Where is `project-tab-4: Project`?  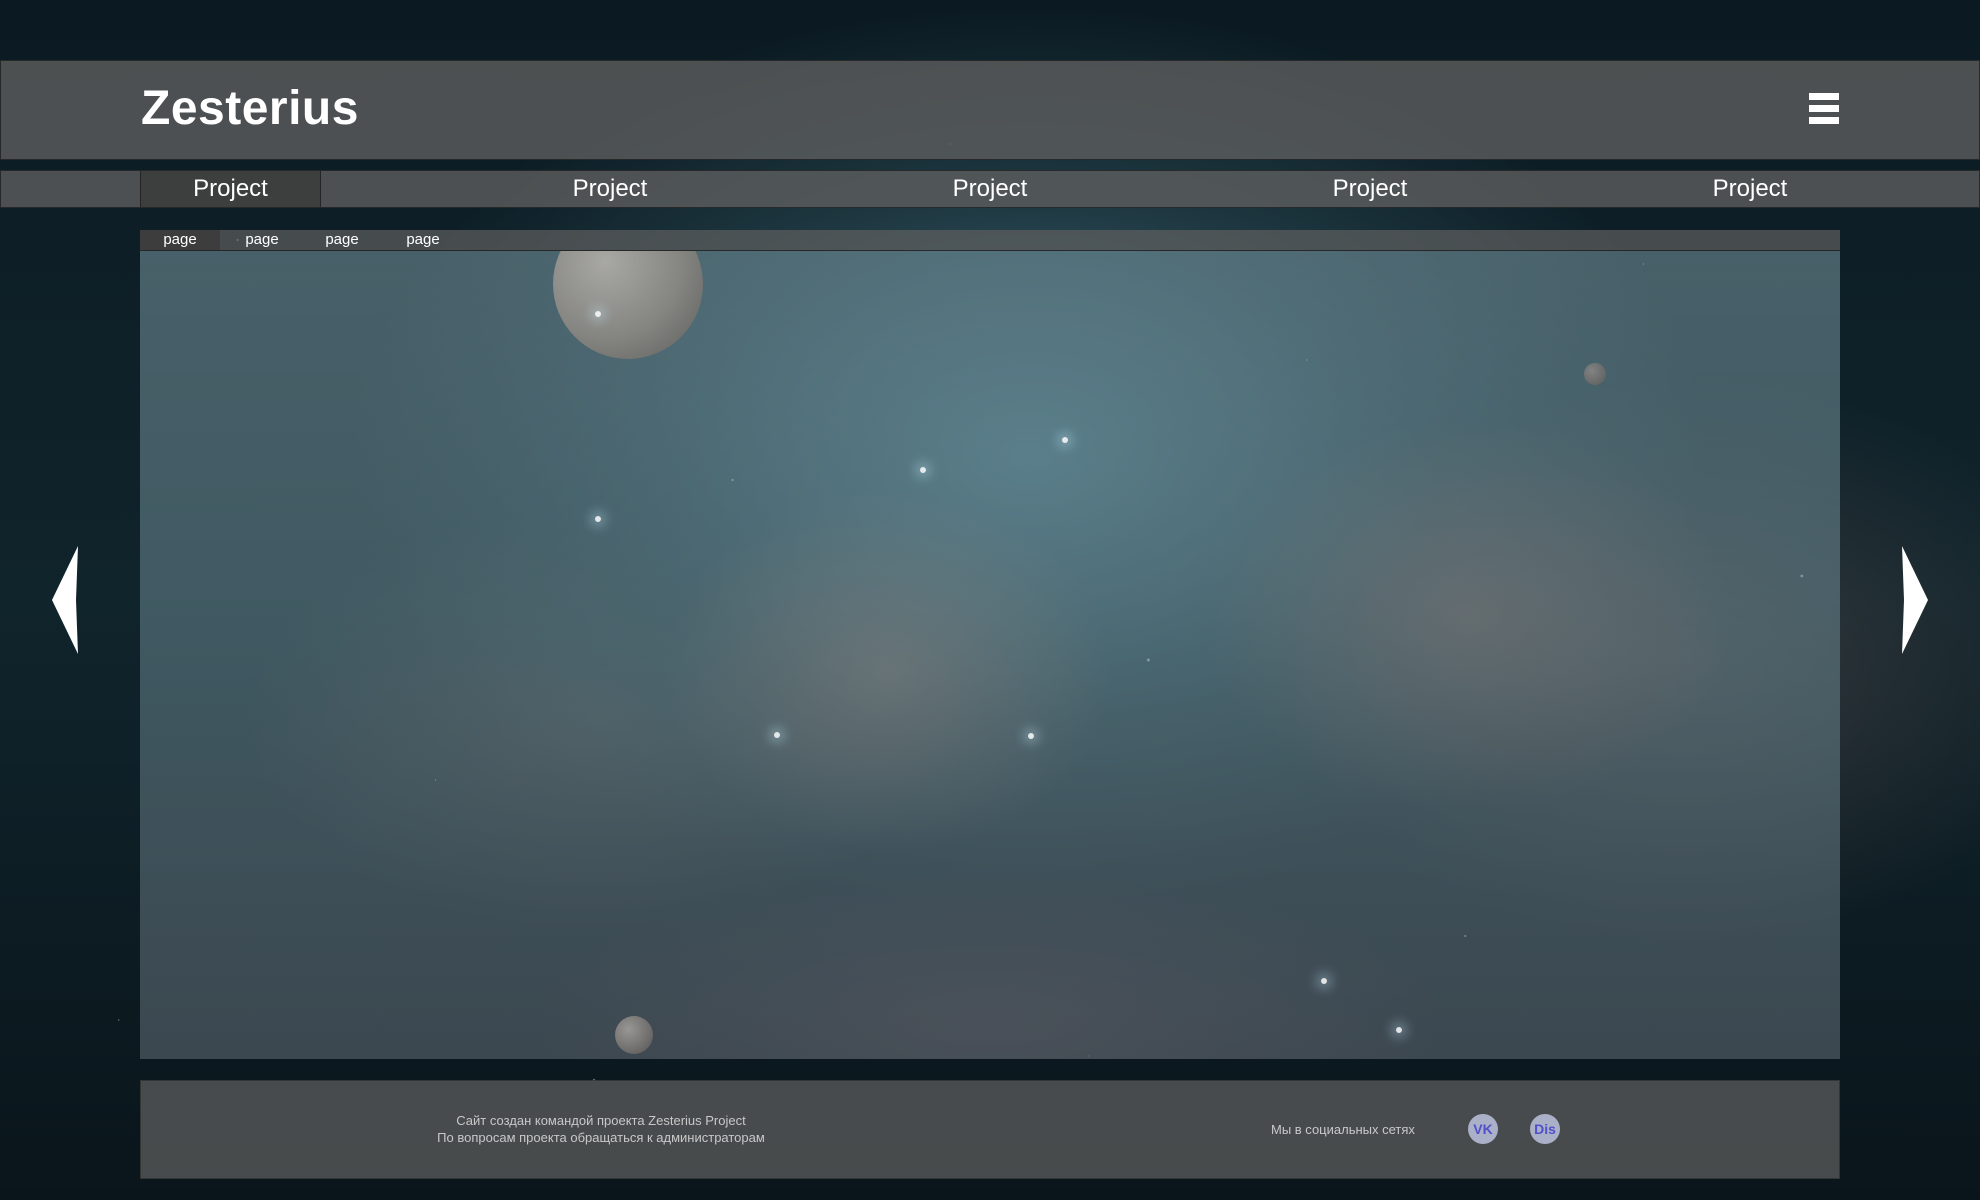
project-tab-4: Project is located at coordinates (1370, 189).